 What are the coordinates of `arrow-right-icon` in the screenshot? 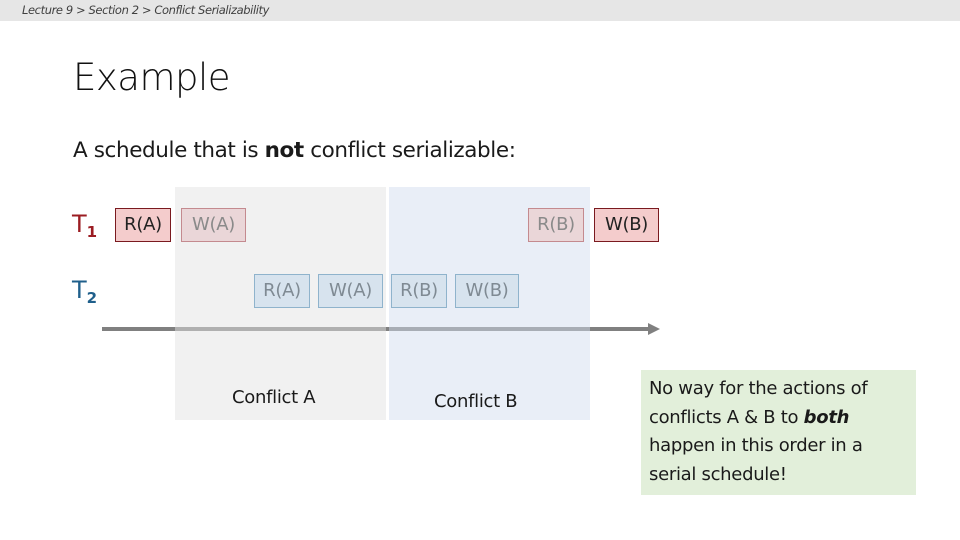 It's located at (654, 329).